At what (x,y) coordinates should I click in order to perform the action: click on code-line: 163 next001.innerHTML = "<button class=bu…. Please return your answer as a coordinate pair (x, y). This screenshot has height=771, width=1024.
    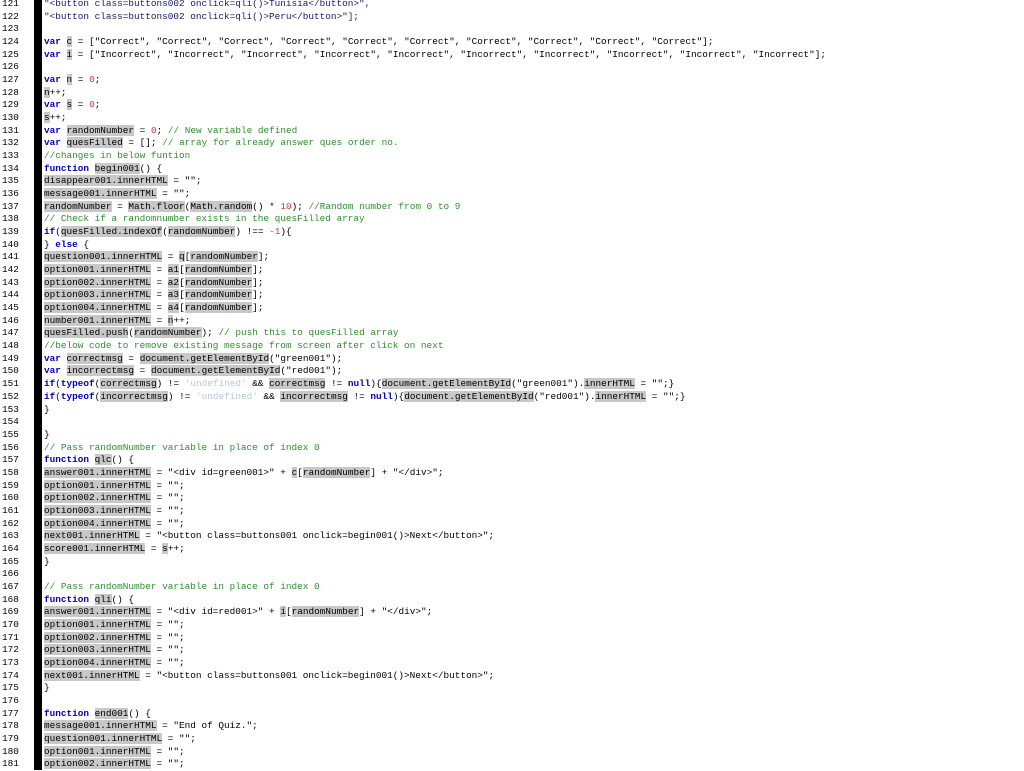
    Looking at the image, I should click on (512, 536).